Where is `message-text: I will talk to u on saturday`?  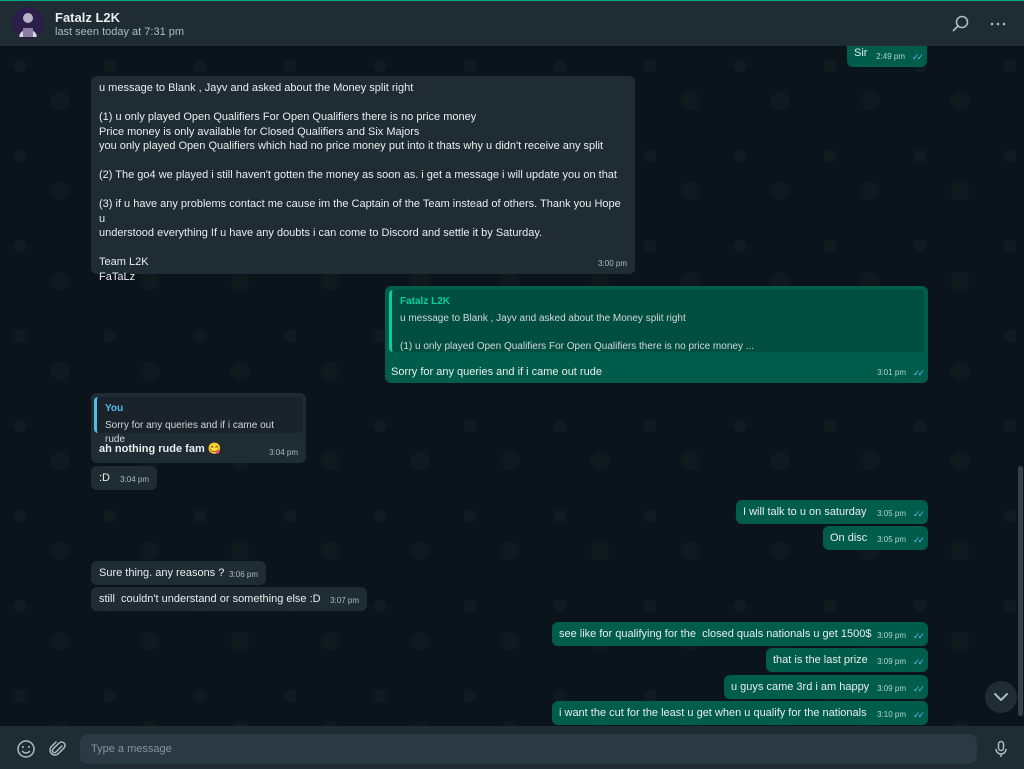 message-text: I will talk to u on saturday is located at coordinates (805, 512).